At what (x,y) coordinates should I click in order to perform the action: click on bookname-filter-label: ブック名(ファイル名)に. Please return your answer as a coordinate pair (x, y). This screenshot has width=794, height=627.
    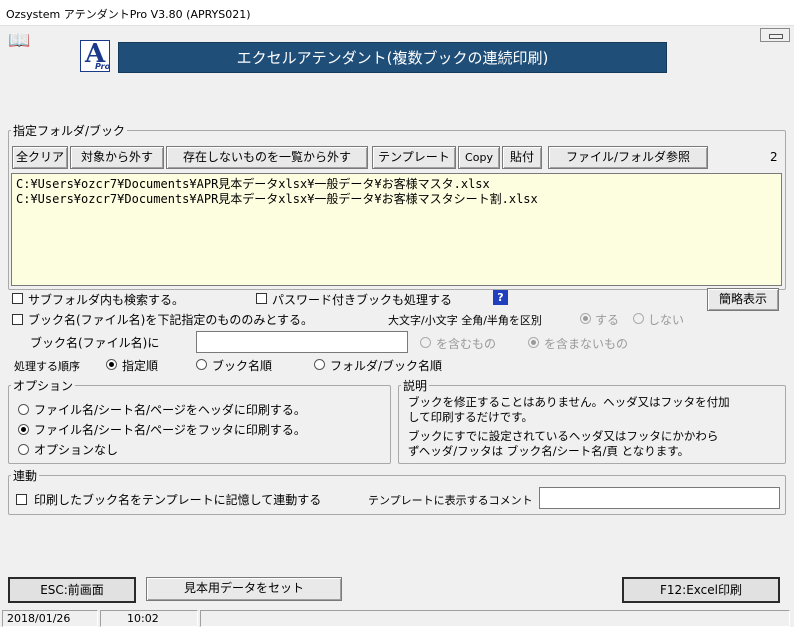
    Looking at the image, I should click on (95, 343).